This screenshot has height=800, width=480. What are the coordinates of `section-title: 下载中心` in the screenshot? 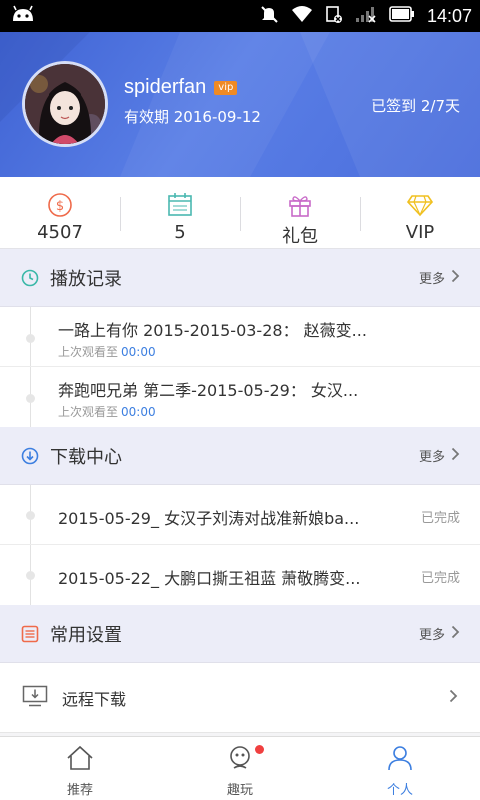 It's located at (86, 457).